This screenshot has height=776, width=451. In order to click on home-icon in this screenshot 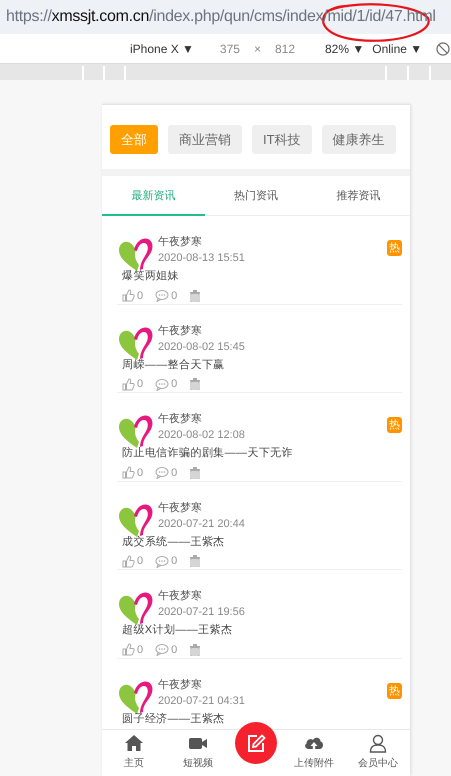, I will do `click(134, 743)`.